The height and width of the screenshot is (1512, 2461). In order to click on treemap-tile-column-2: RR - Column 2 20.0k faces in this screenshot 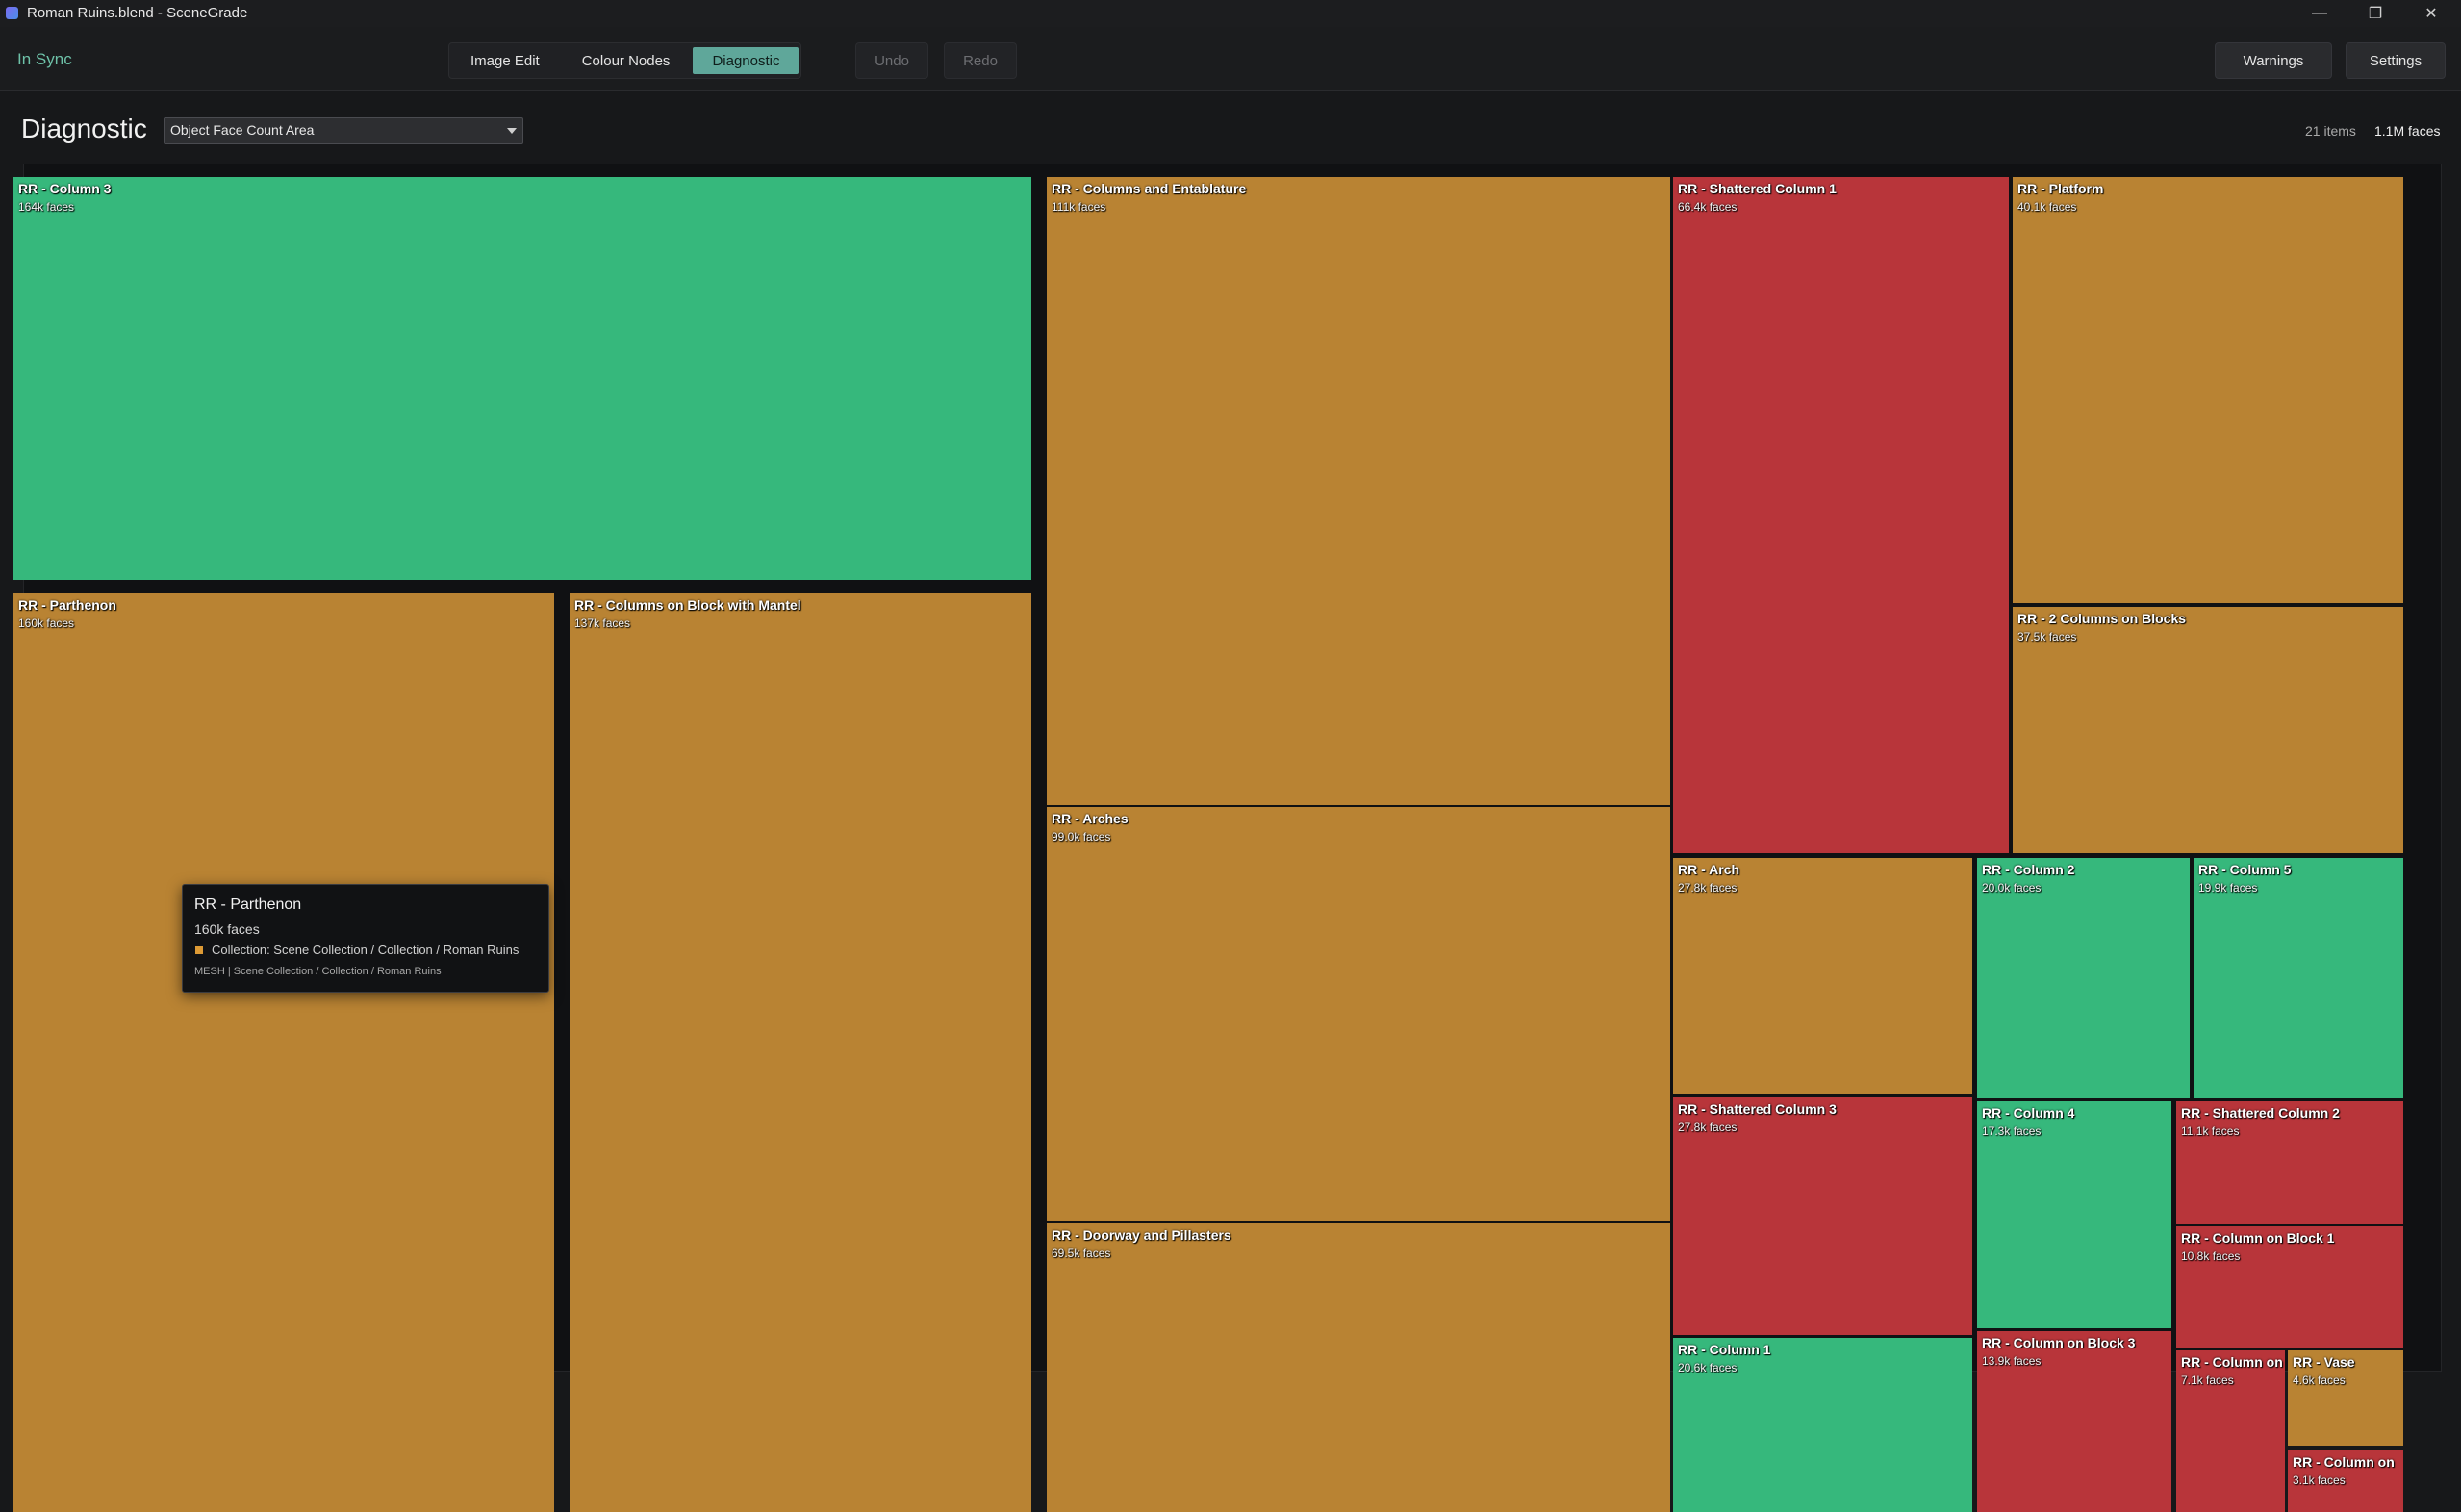, I will do `click(2083, 978)`.